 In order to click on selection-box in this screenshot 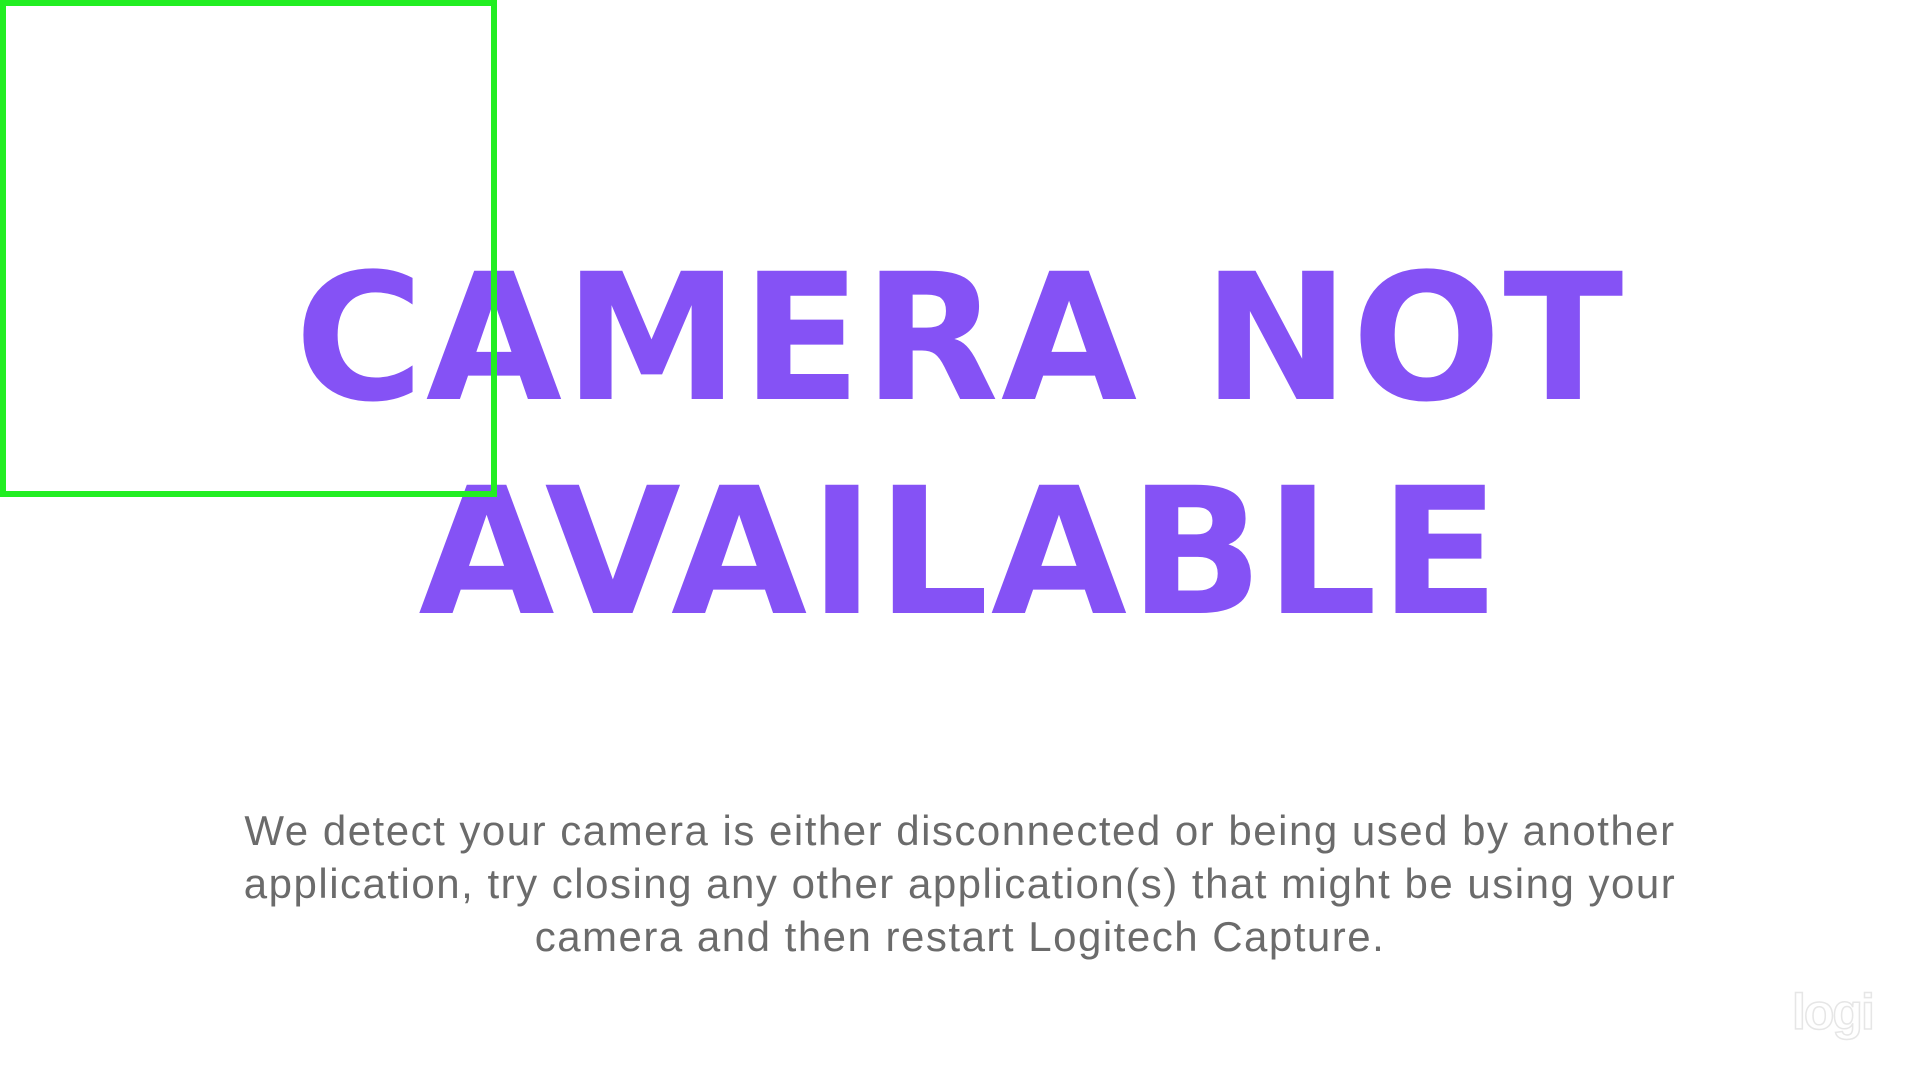, I will do `click(248, 248)`.